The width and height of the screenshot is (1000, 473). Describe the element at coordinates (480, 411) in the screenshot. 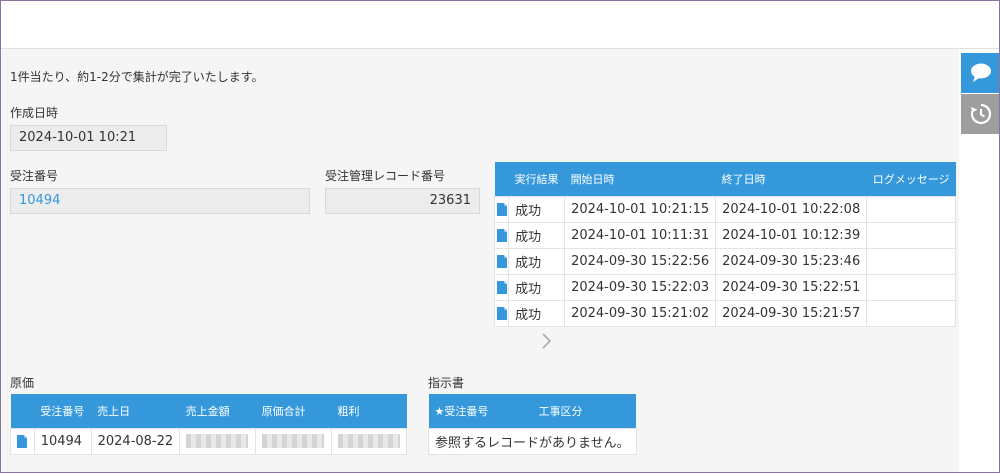

I see `instruction-header-order-no: ★受注番号` at that location.